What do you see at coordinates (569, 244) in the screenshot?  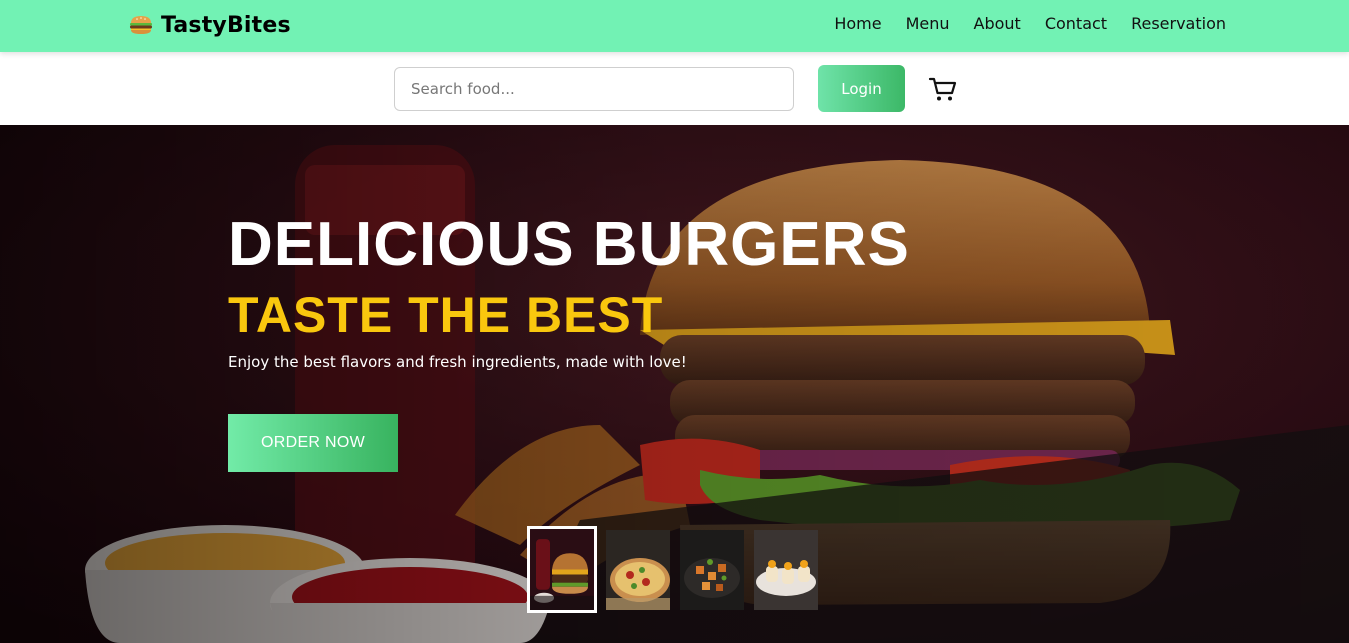 I see `hero-title: DELICIOUS BURGERS` at bounding box center [569, 244].